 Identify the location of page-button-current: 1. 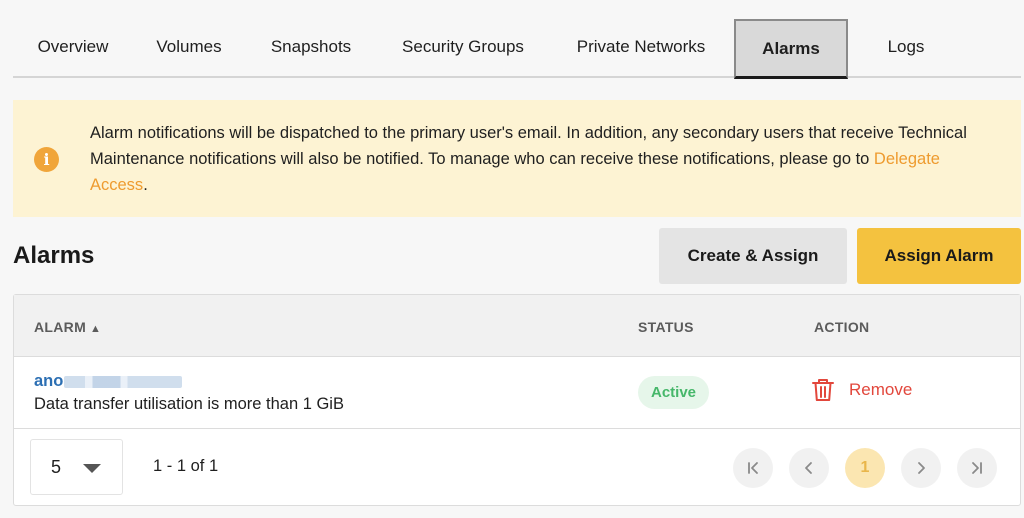
(865, 468).